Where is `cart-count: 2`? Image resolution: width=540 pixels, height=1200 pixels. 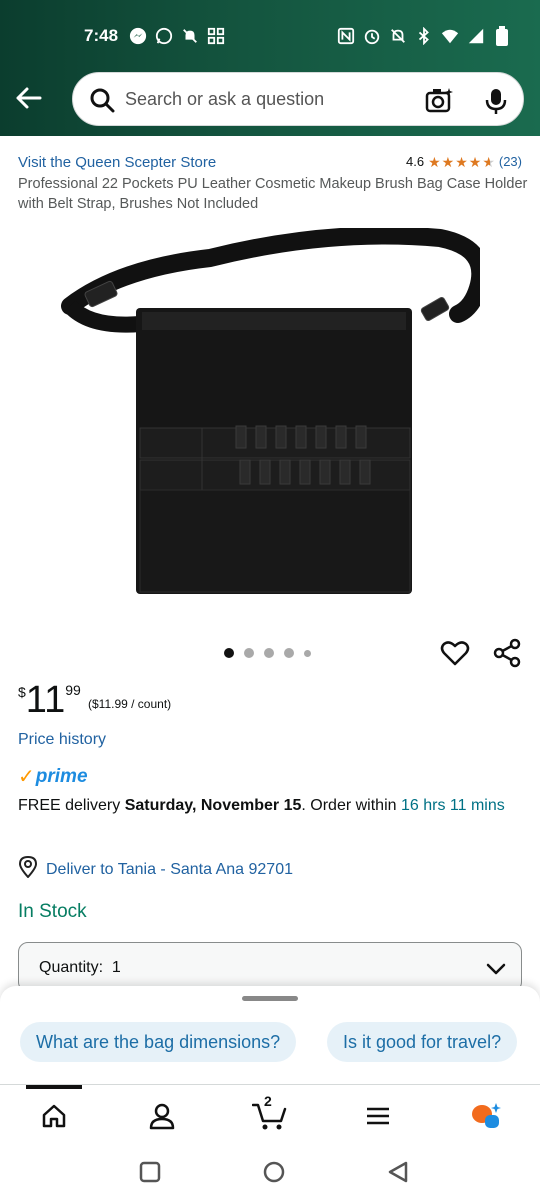
cart-count: 2 is located at coordinates (268, 1101).